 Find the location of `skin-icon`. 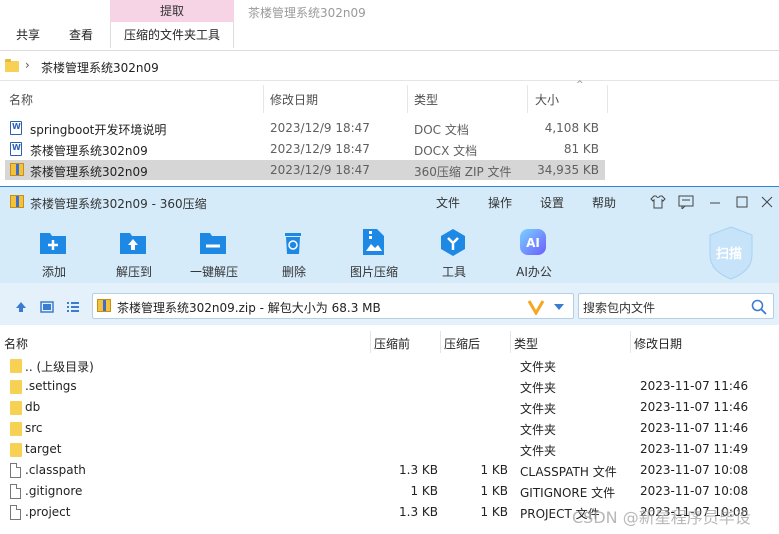

skin-icon is located at coordinates (658, 202).